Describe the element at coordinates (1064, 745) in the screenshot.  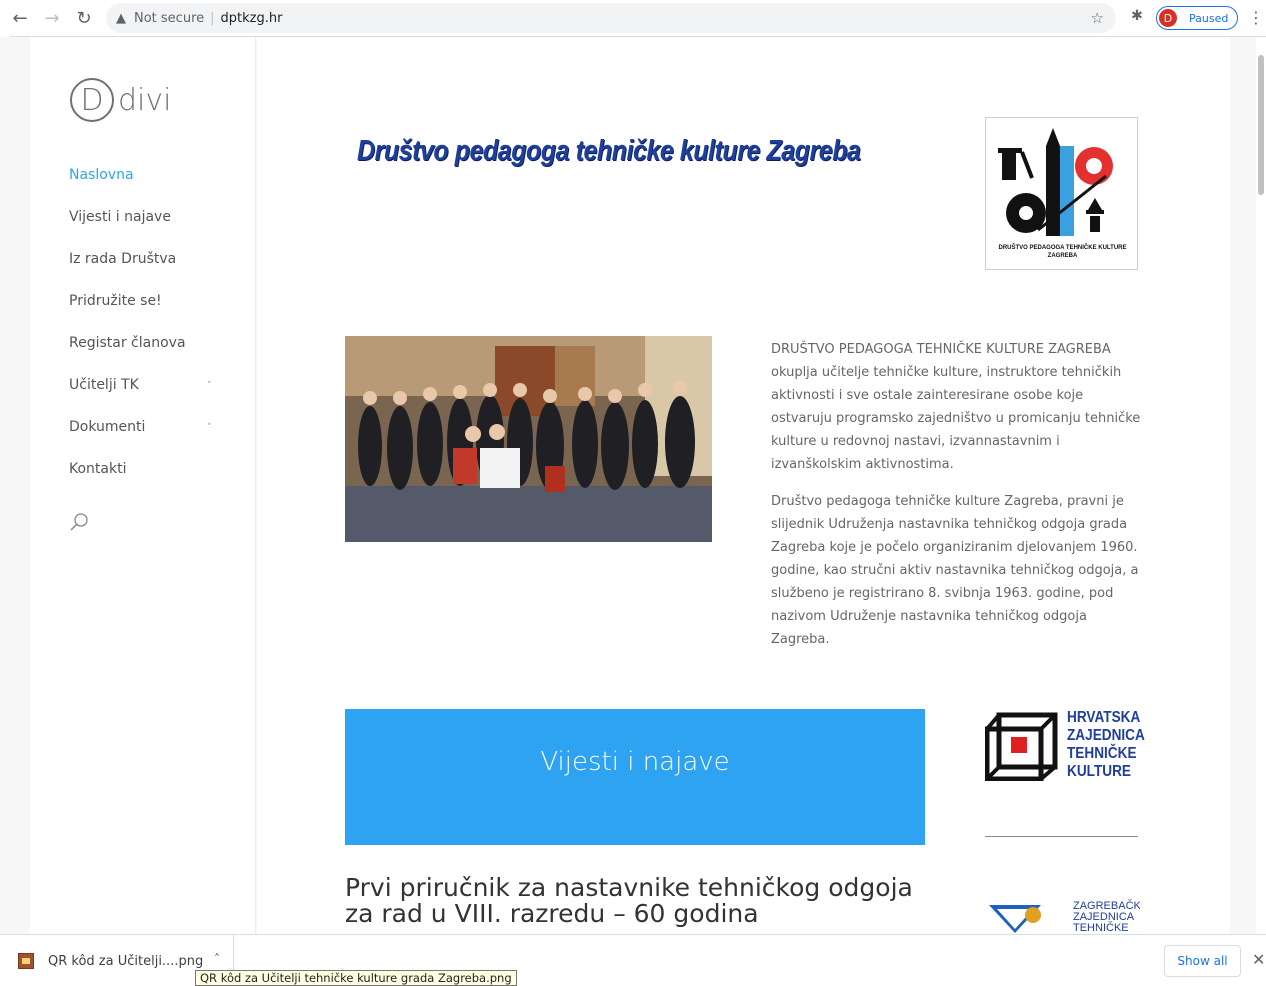
I see `hztk-logo: HRVATSKA ZAJEDNICA TEHNIČKE KULTURE` at that location.